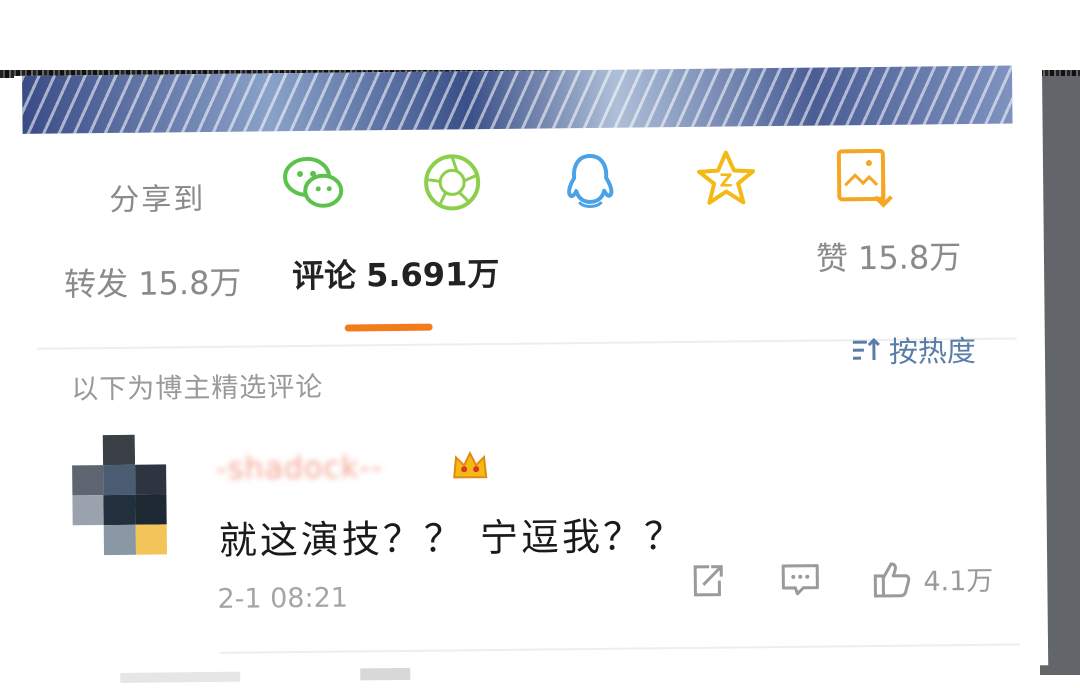  I want to click on sort-by-heat-button: 按热度, so click(913, 349).